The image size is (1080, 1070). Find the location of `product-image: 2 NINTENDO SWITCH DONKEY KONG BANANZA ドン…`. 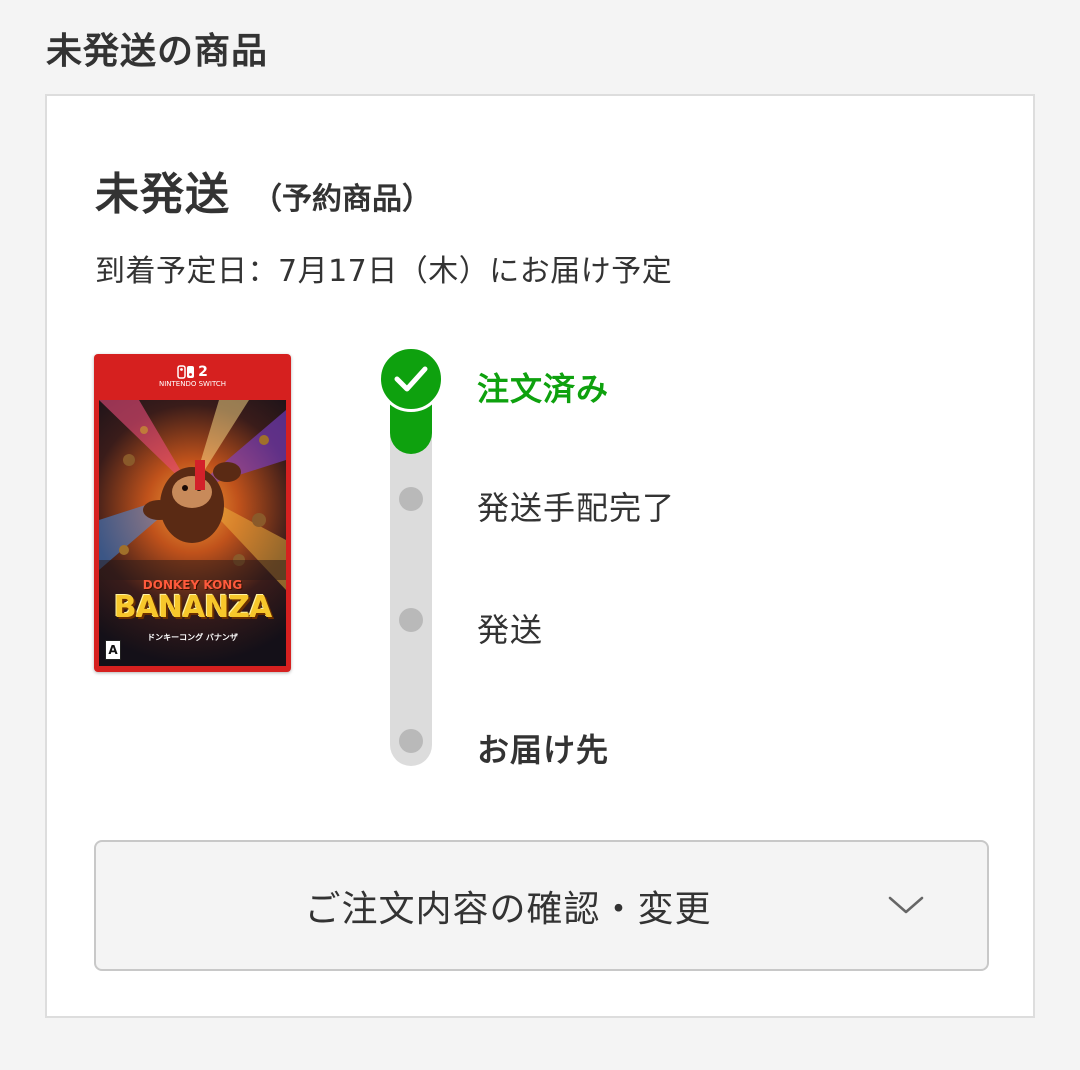

product-image: 2 NINTENDO SWITCH DONKEY KONG BANANZA ドン… is located at coordinates (192, 513).